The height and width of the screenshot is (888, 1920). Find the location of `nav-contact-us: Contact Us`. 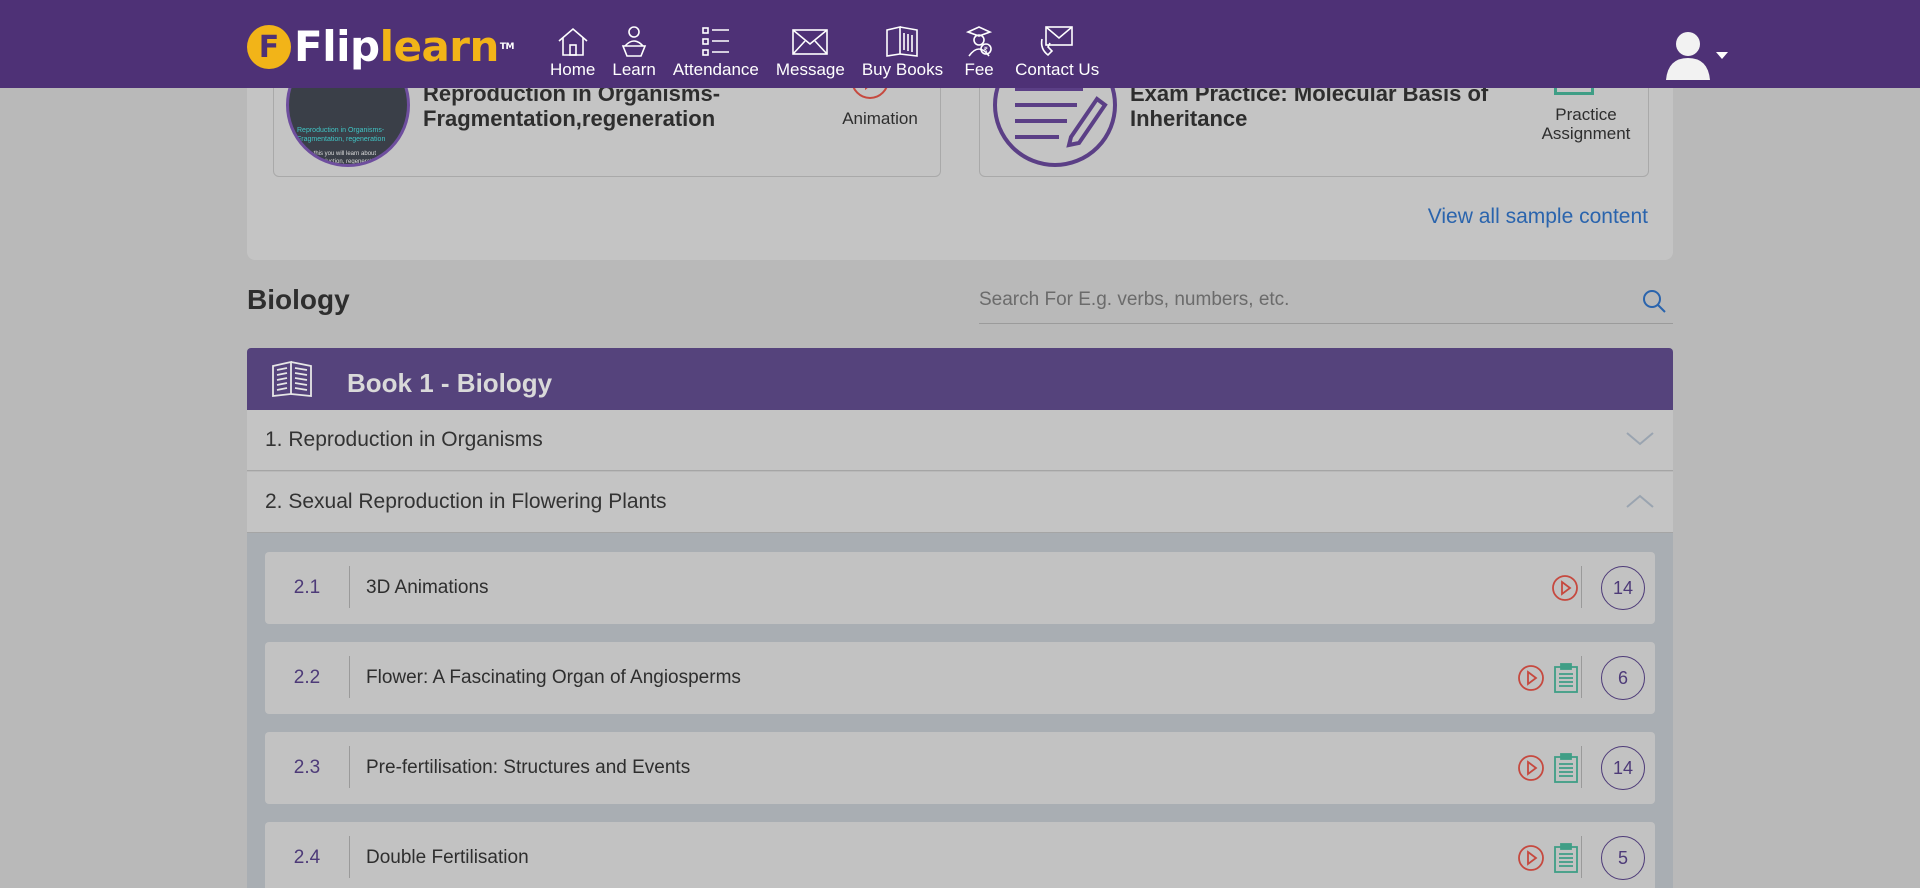

nav-contact-us: Contact Us is located at coordinates (1057, 52).